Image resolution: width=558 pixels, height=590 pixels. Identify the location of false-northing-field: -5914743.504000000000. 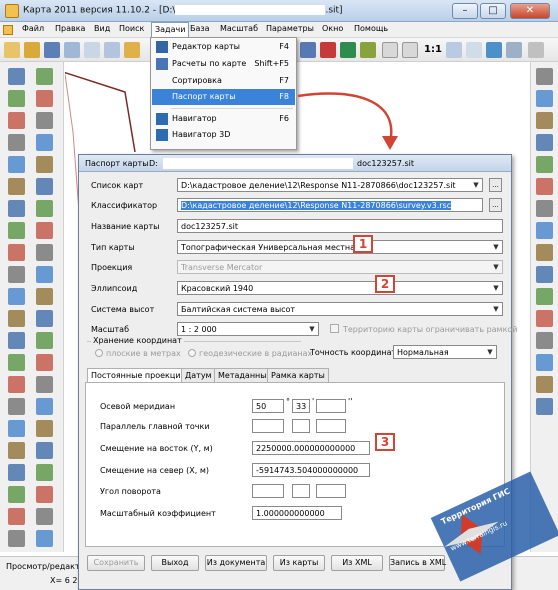
(311, 470).